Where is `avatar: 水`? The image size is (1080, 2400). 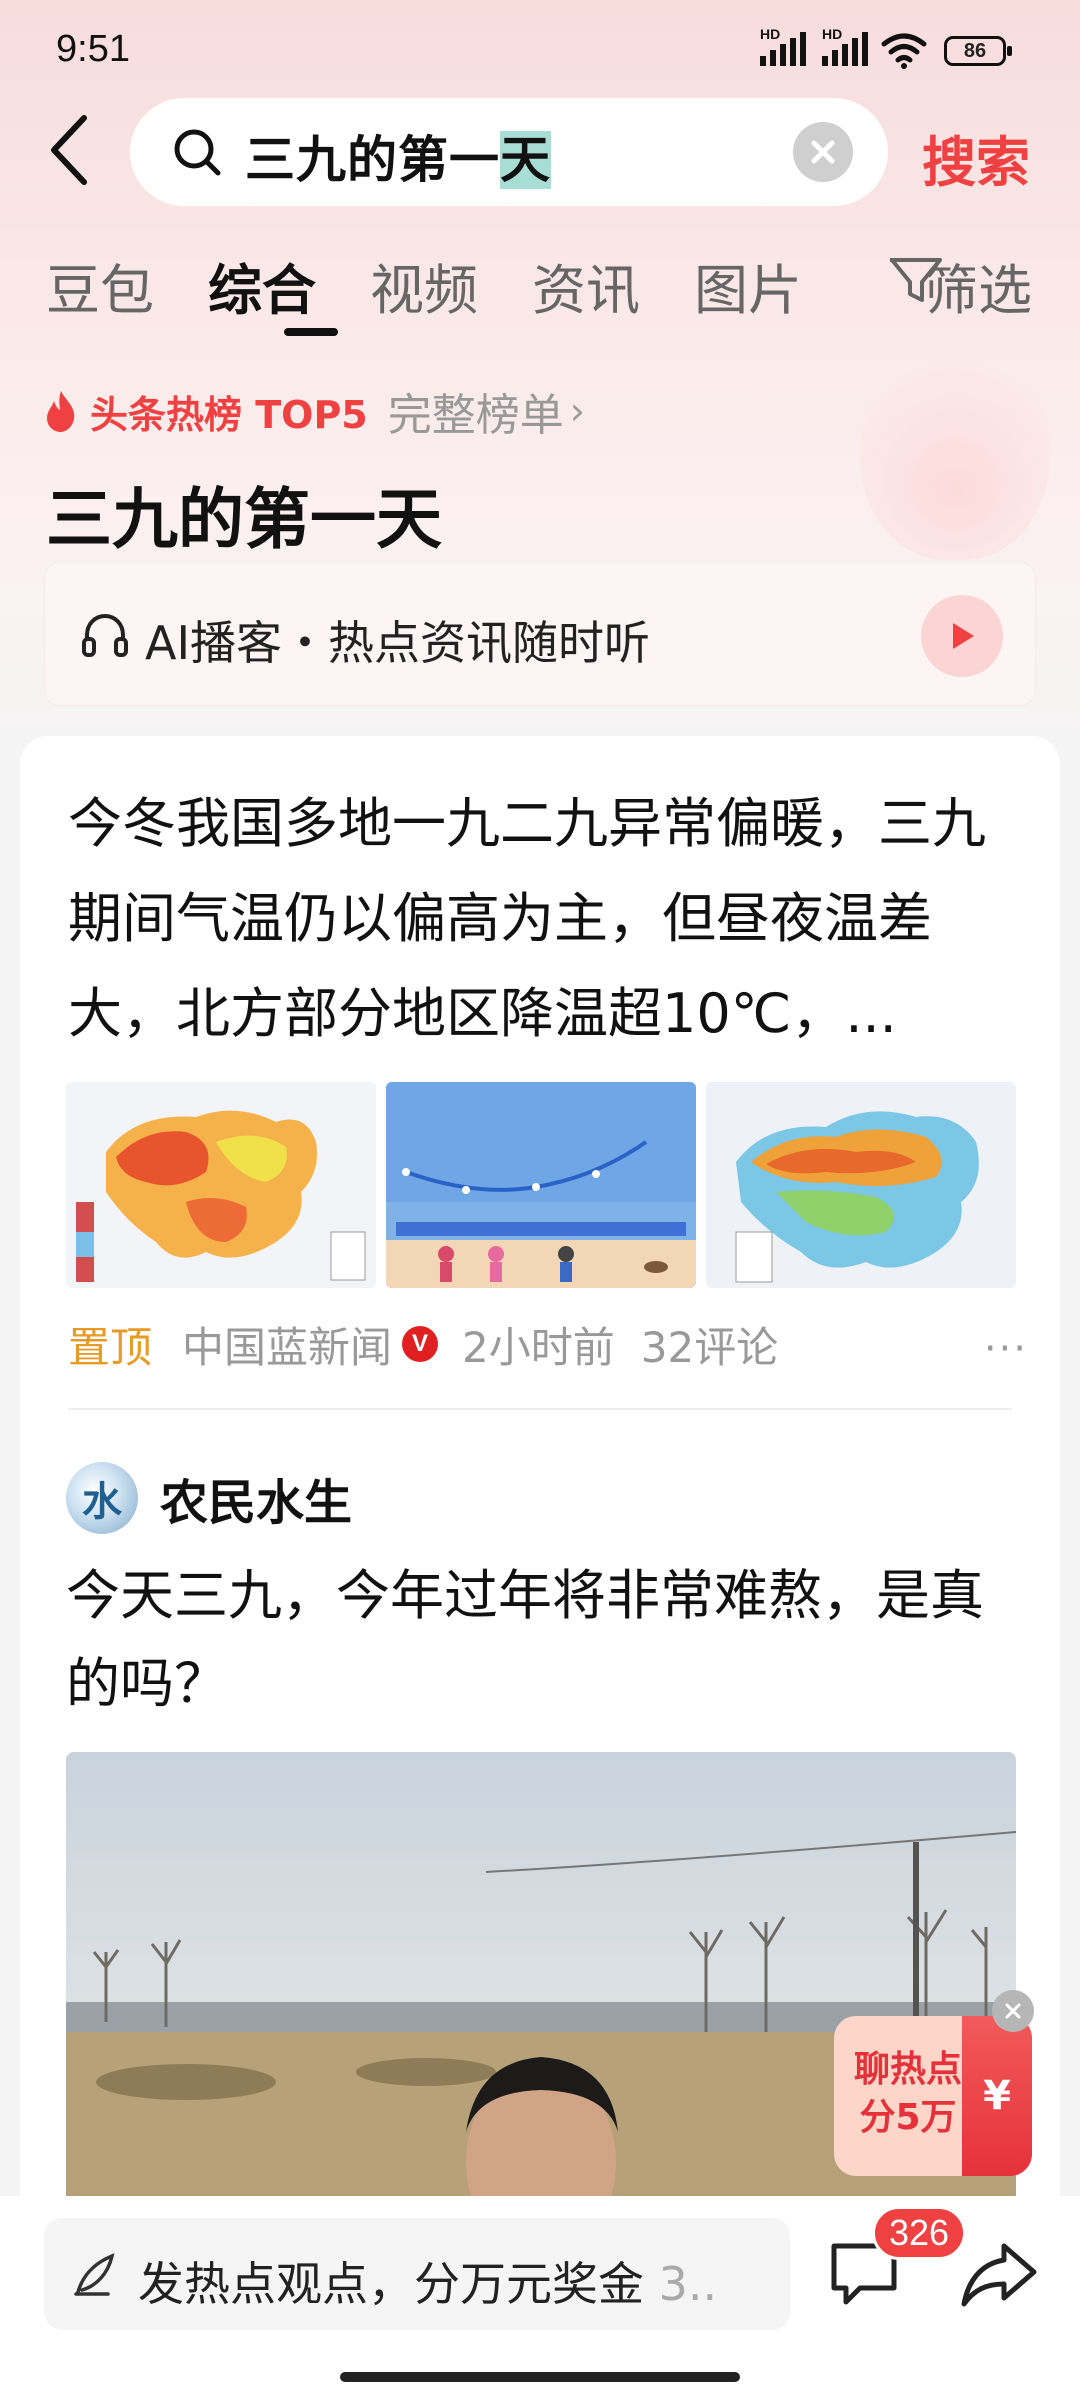
avatar: 水 is located at coordinates (102, 1498).